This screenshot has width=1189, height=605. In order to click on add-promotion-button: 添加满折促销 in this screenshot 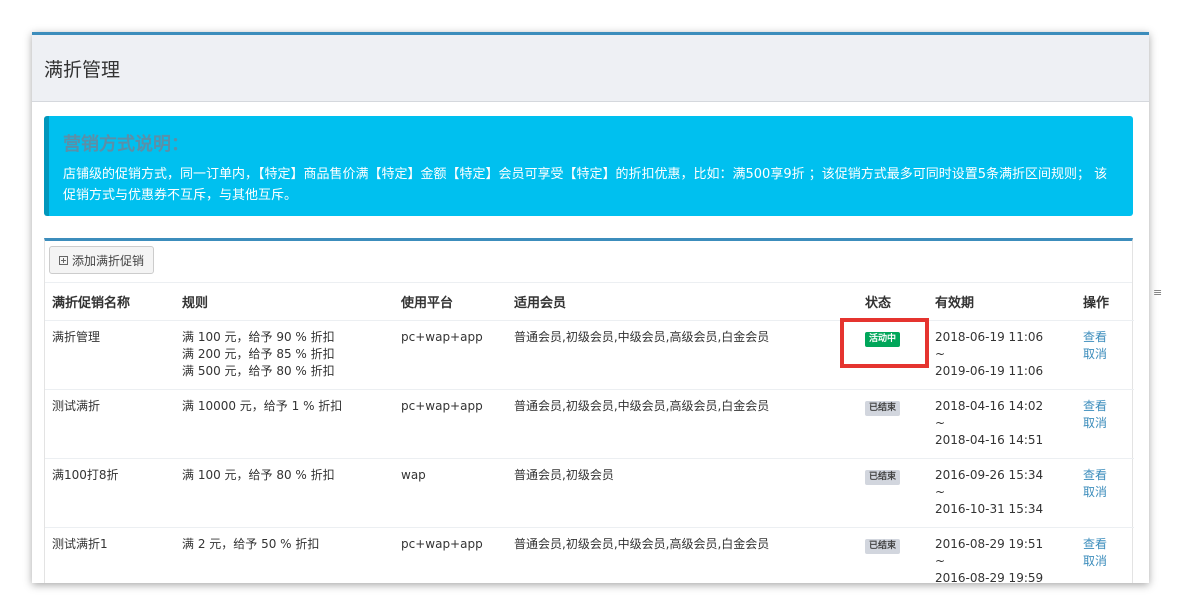, I will do `click(102, 260)`.